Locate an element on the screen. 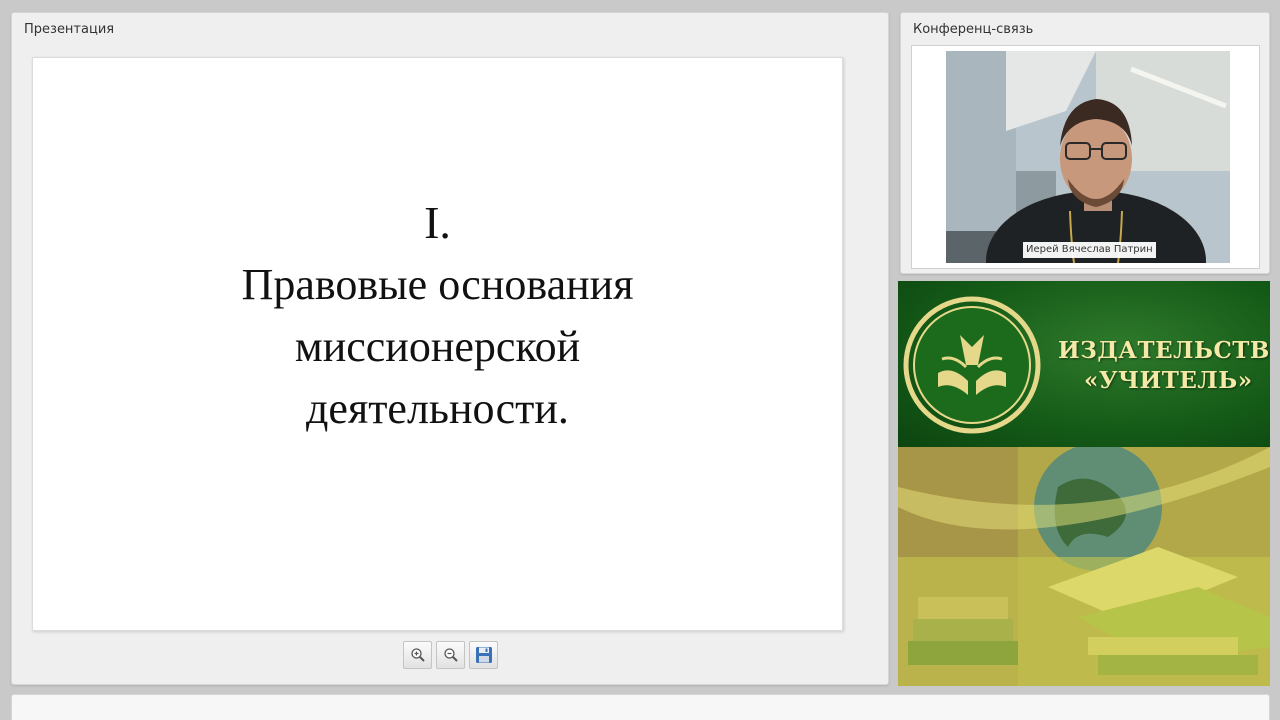  video-frame: Иерей Вячеслав Патрин is located at coordinates (1085, 157).